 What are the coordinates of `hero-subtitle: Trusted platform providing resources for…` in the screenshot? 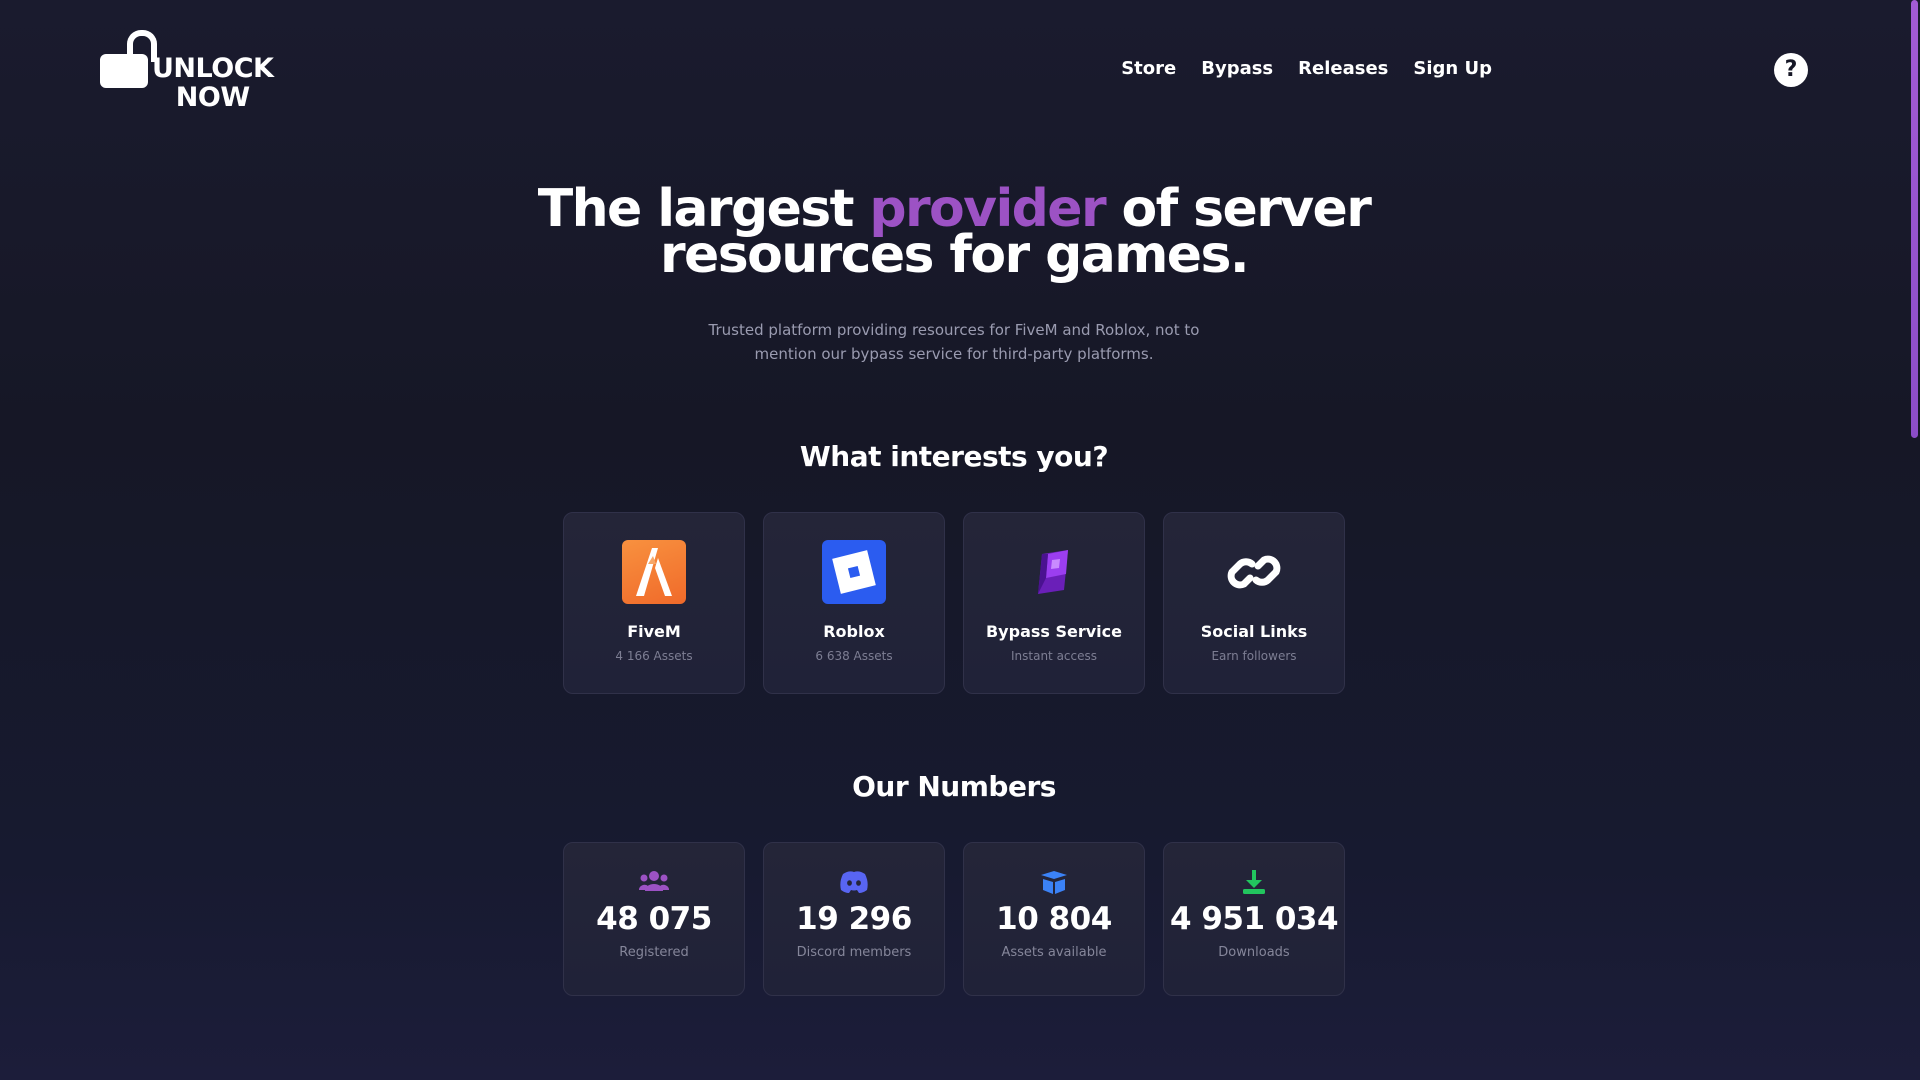 It's located at (954, 342).